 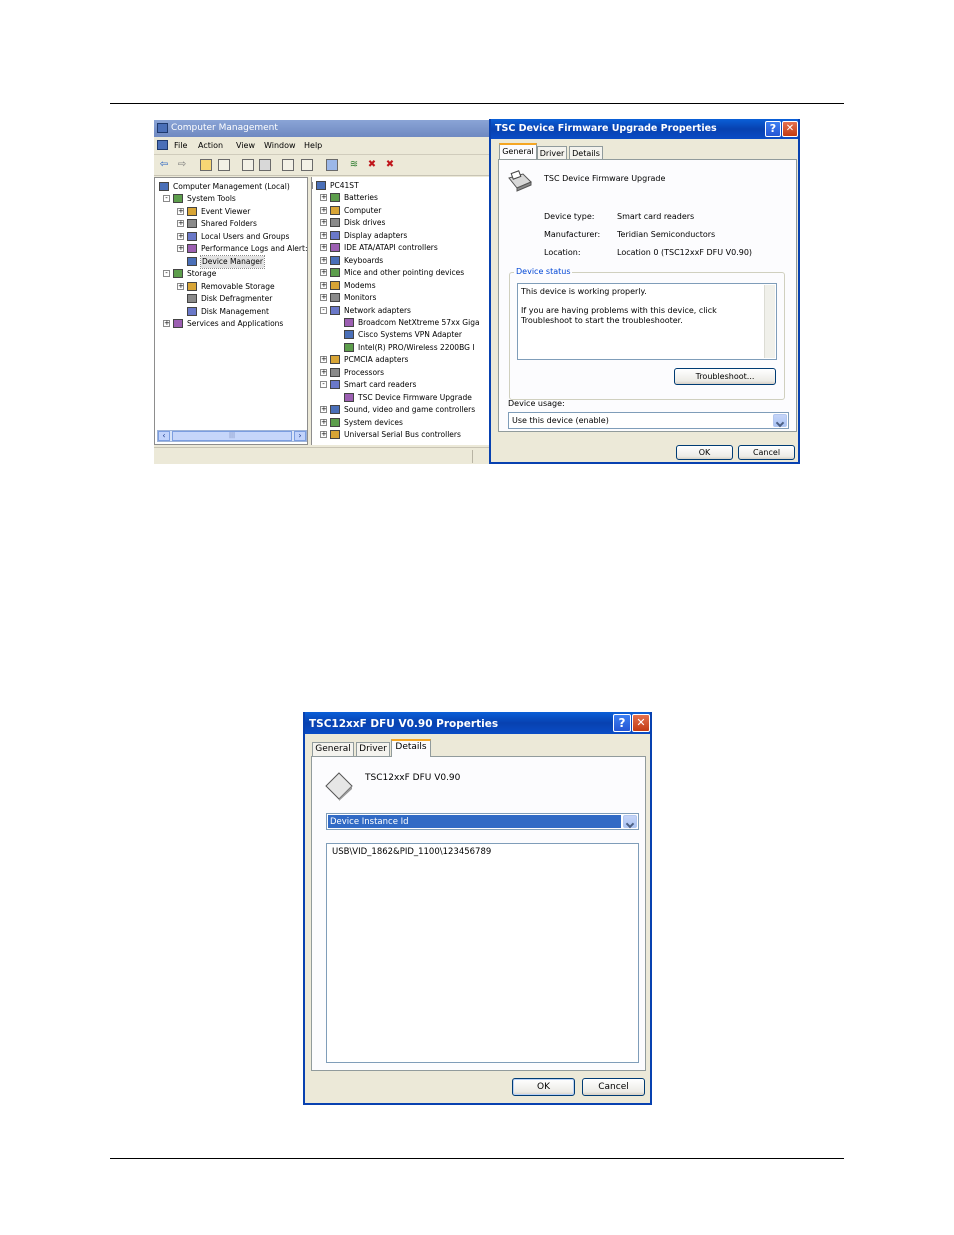 I want to click on tree-node: - Smart card readers, so click(x=400, y=385).